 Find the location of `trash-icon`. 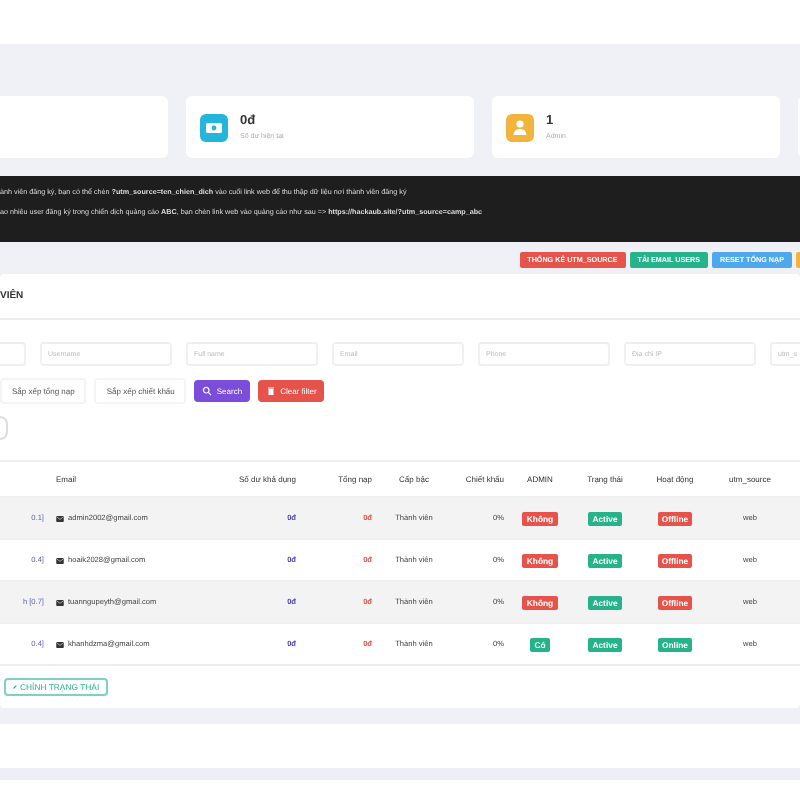

trash-icon is located at coordinates (271, 391).